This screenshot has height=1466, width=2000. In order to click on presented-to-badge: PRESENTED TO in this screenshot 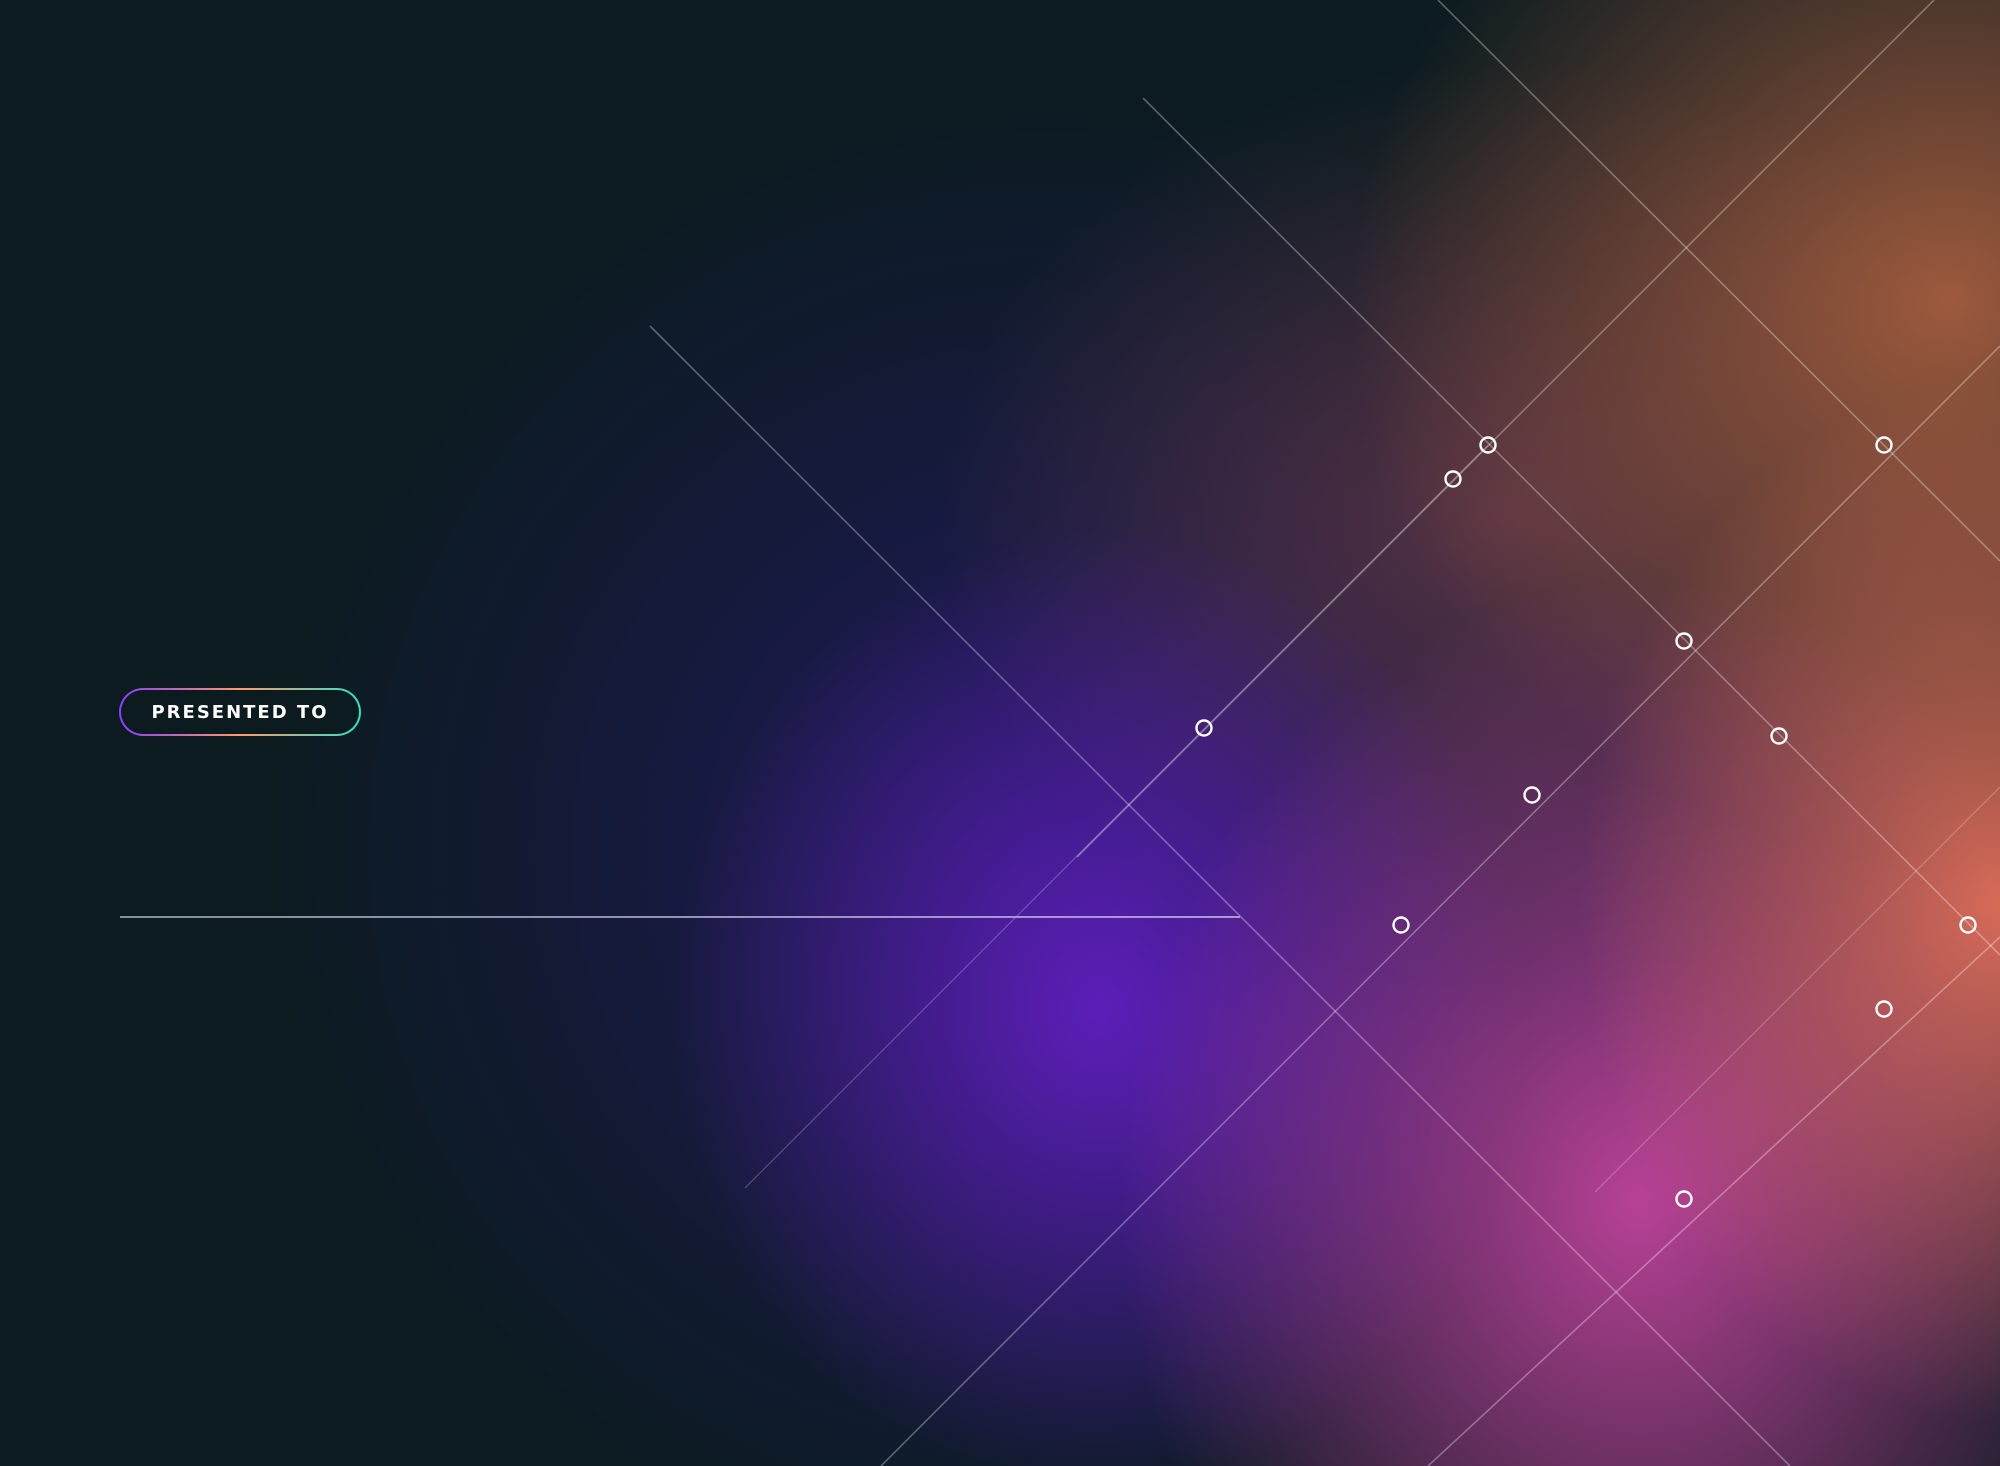, I will do `click(240, 712)`.